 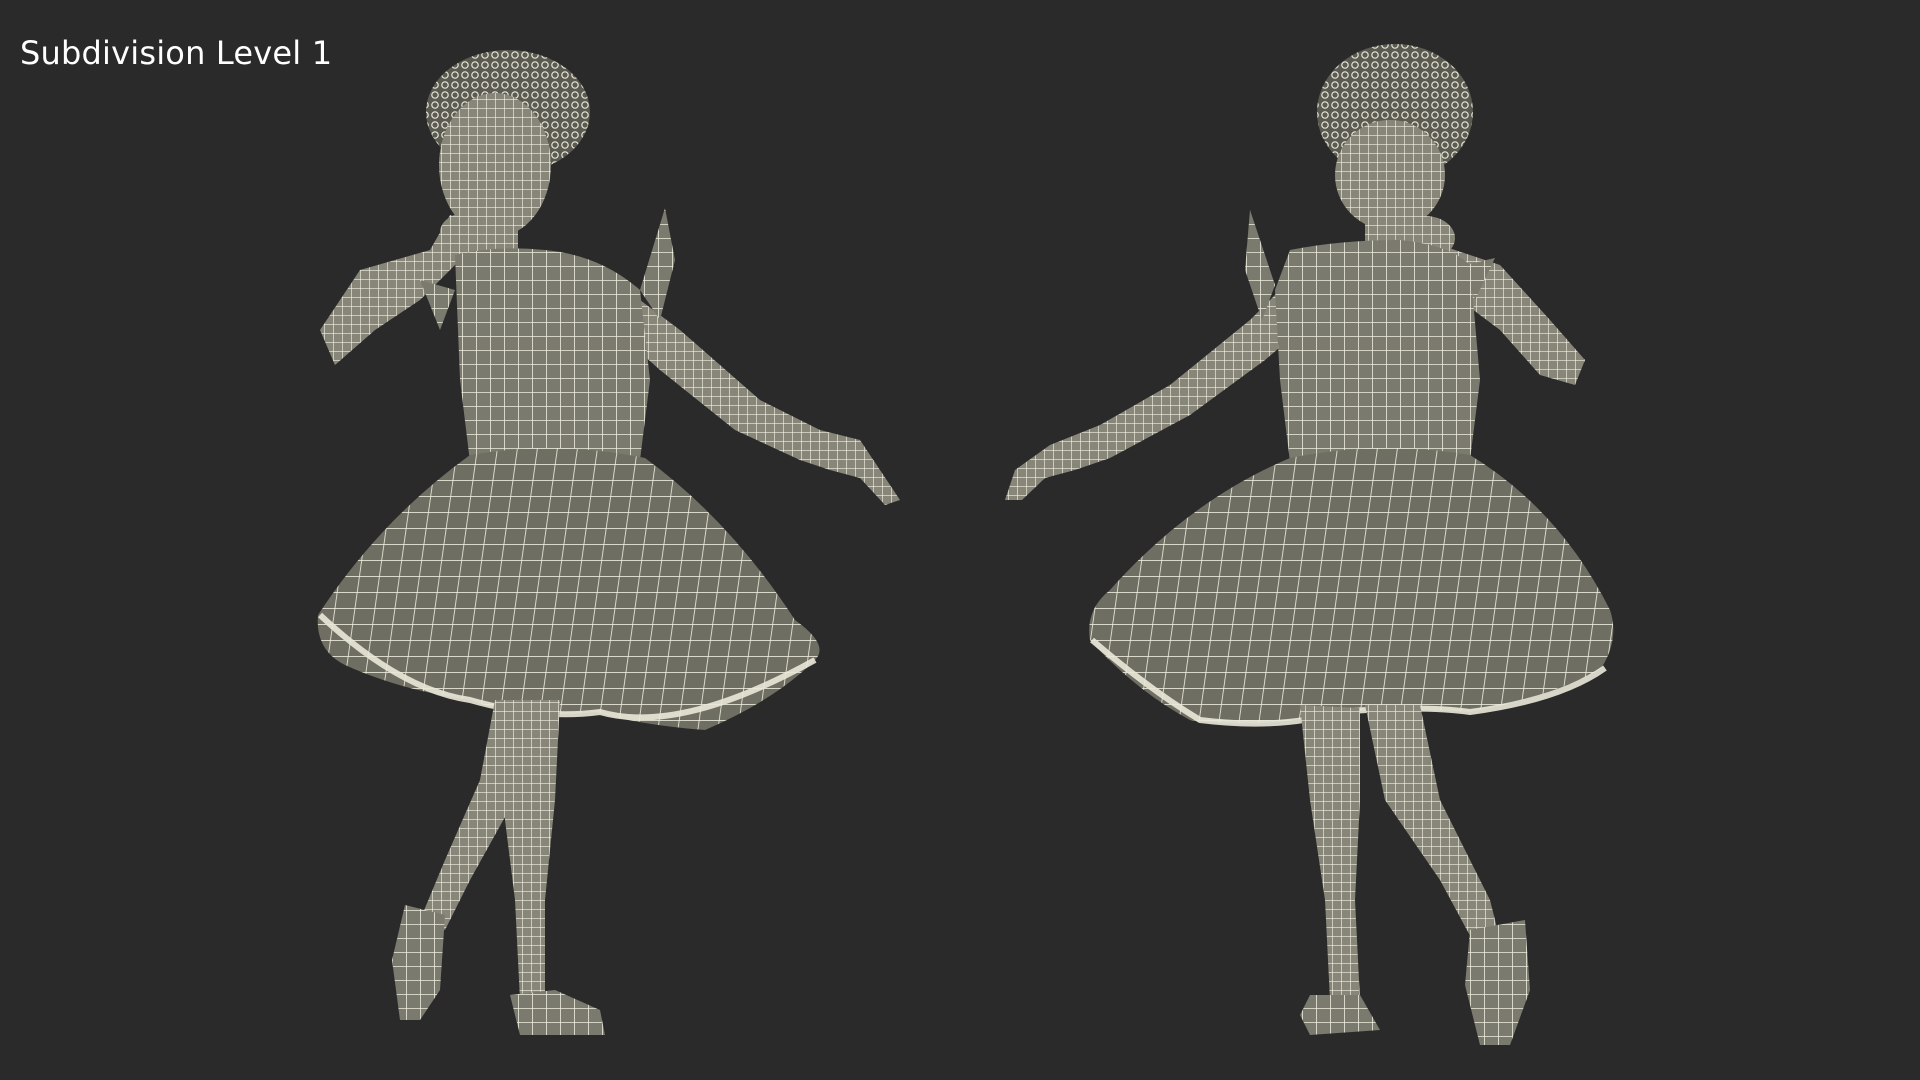 What do you see at coordinates (1152, 395) in the screenshot?
I see `back-left-arm` at bounding box center [1152, 395].